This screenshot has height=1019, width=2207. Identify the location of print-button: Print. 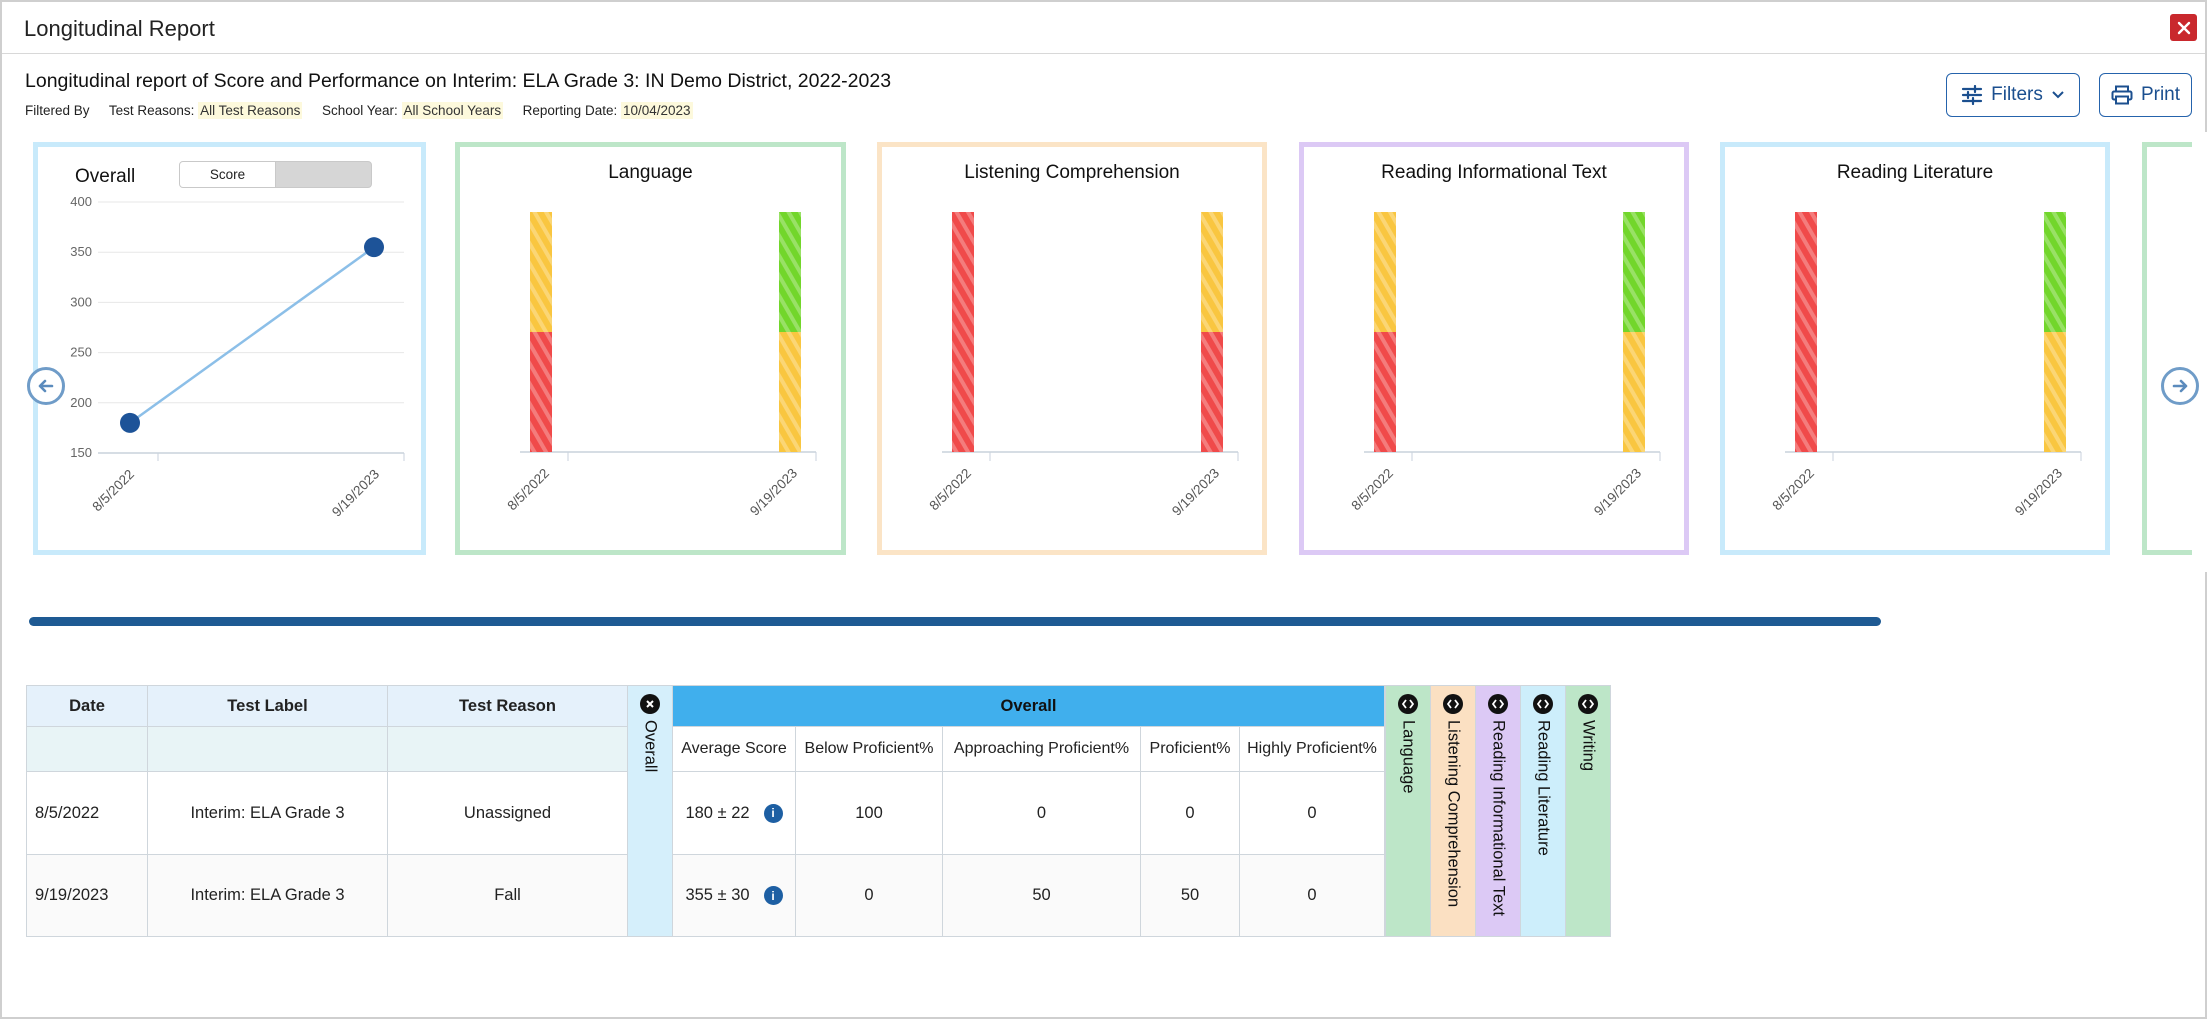
(2145, 95).